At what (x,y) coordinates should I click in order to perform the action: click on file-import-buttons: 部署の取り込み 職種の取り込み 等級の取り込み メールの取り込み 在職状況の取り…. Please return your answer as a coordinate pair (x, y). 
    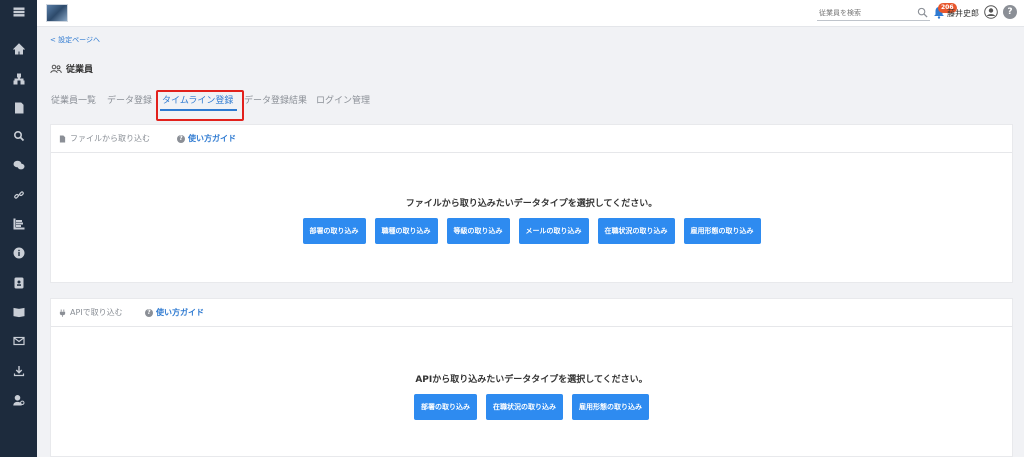
    Looking at the image, I should click on (531, 231).